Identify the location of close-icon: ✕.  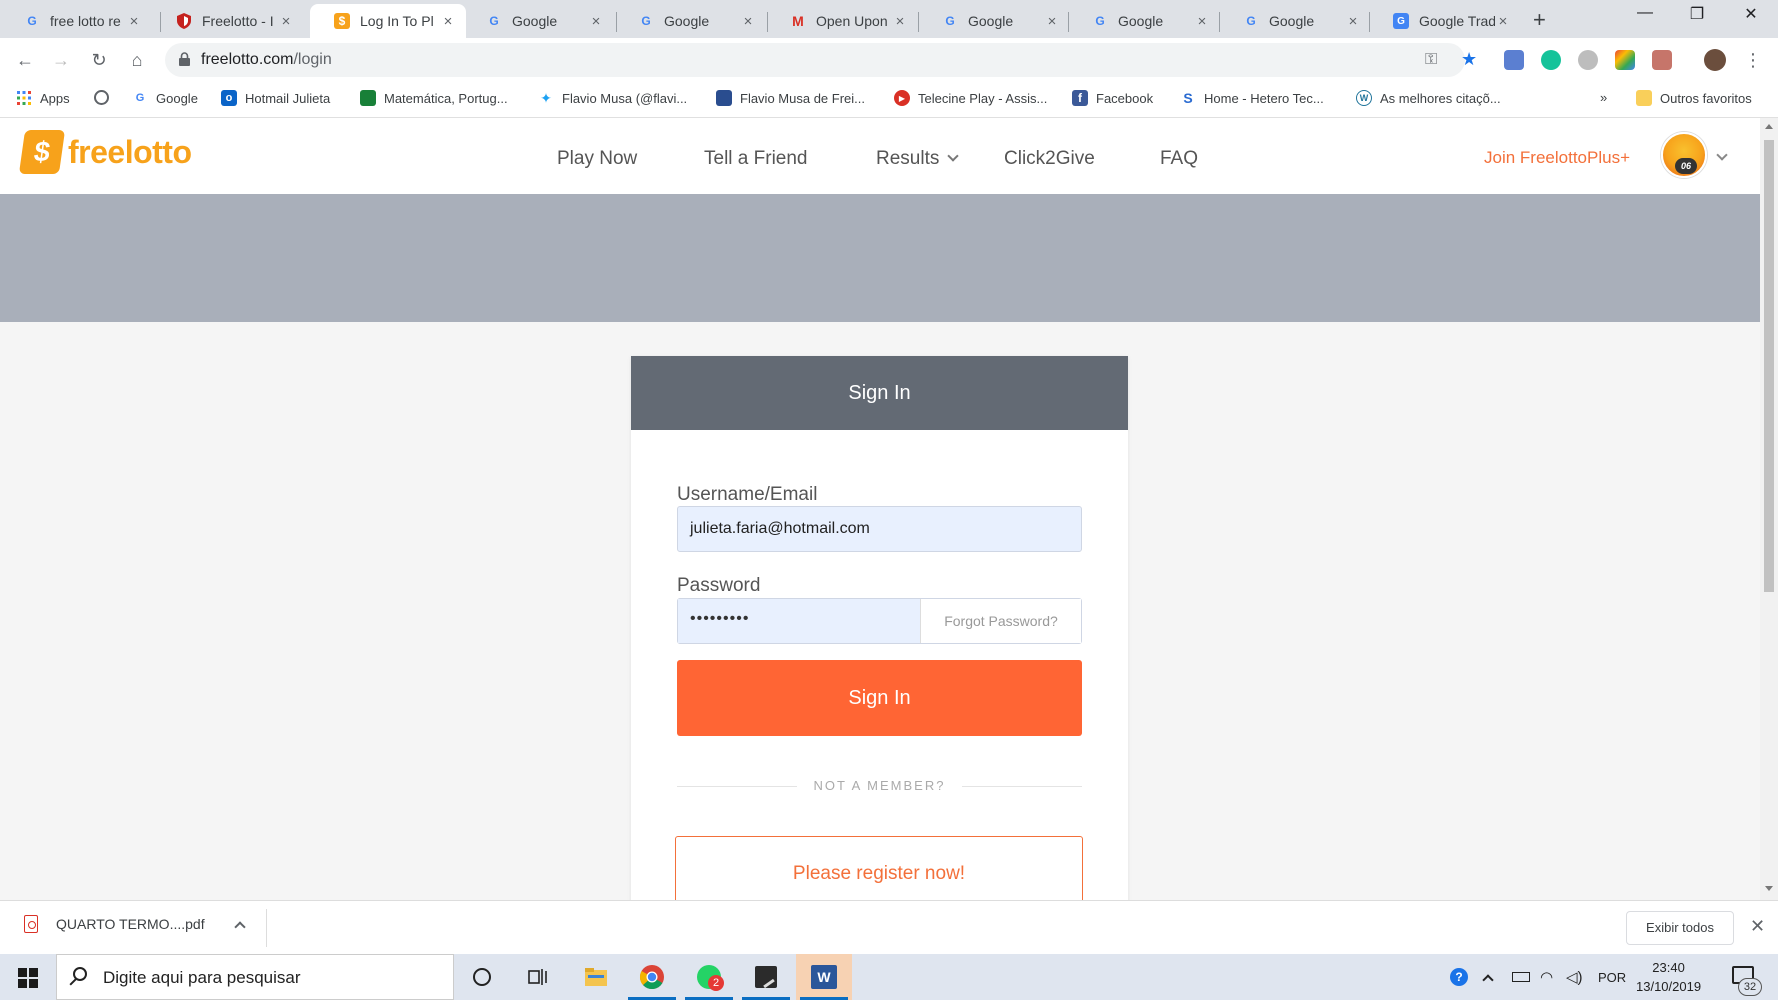
(1757, 926).